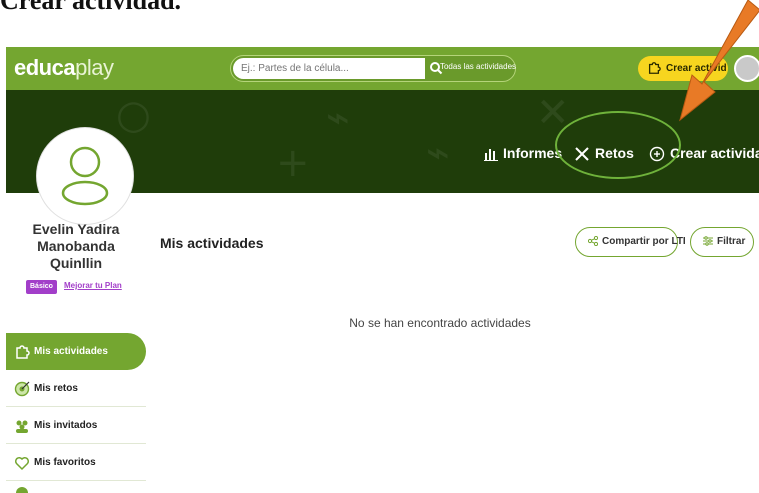 The image size is (759, 493). I want to click on banner-decoration: +, so click(293, 163).